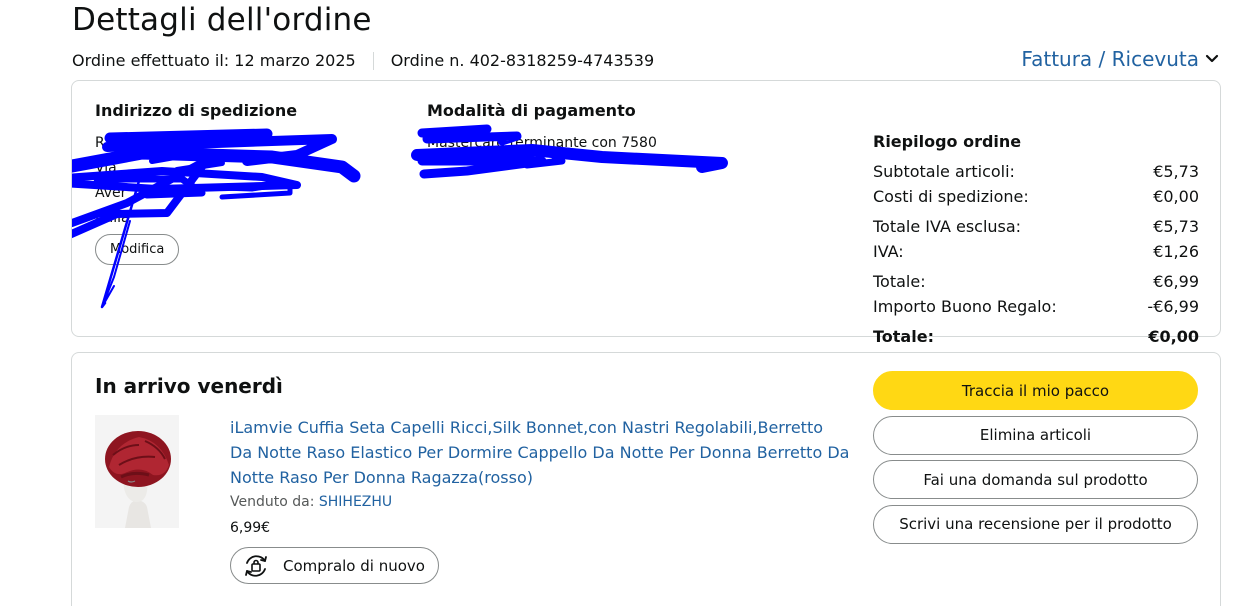  Describe the element at coordinates (111, 193) in the screenshot. I see `address-line: Aver` at that location.